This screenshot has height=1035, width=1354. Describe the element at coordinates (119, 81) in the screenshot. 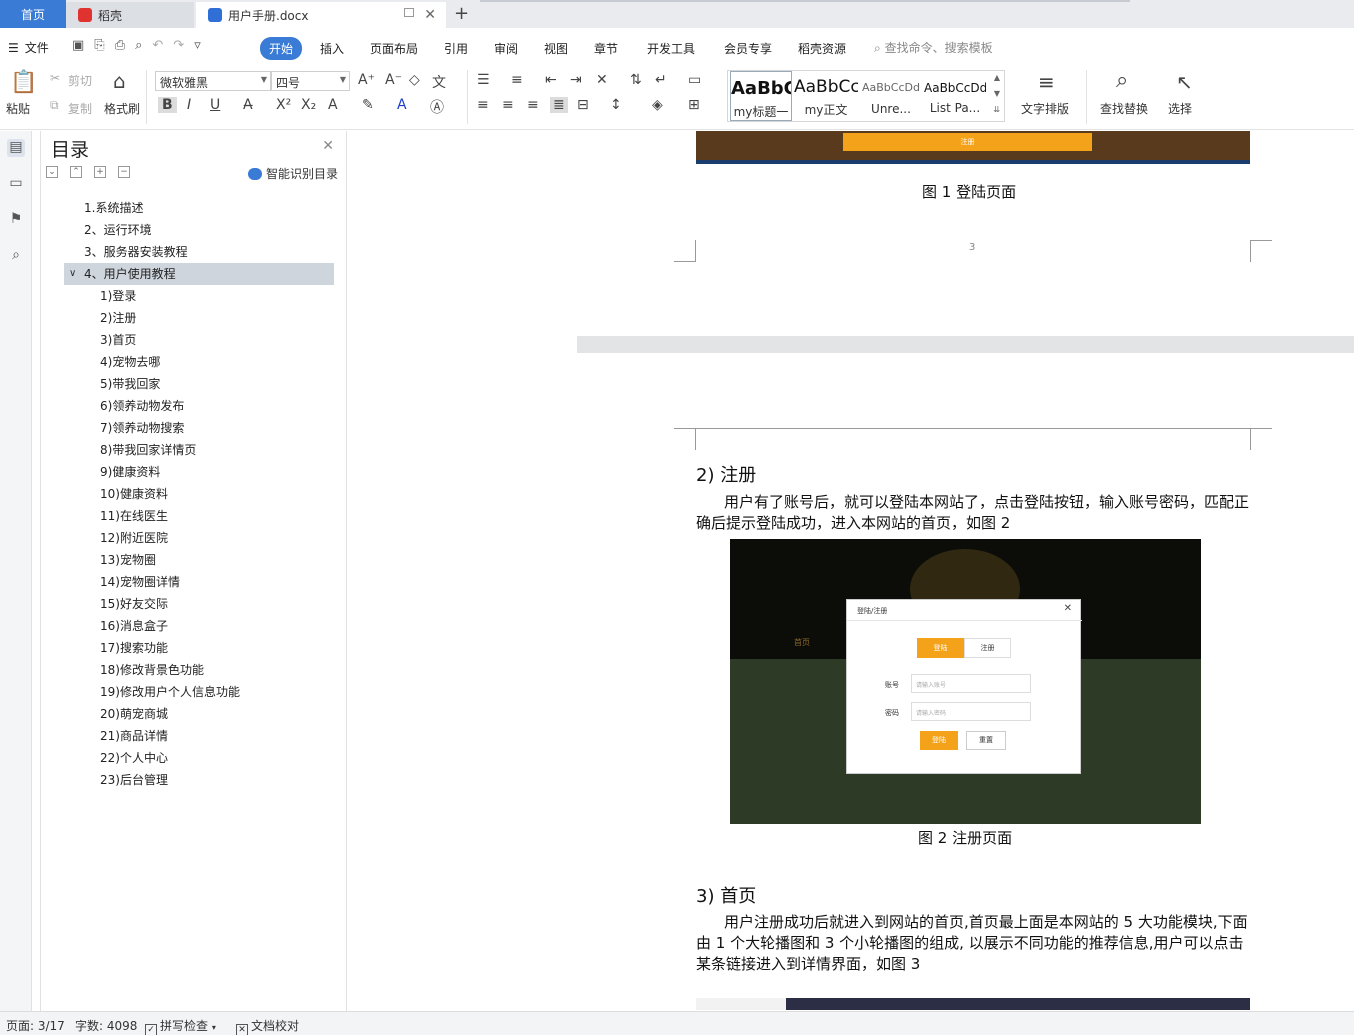

I see `format-painter-icon: ⌂` at that location.